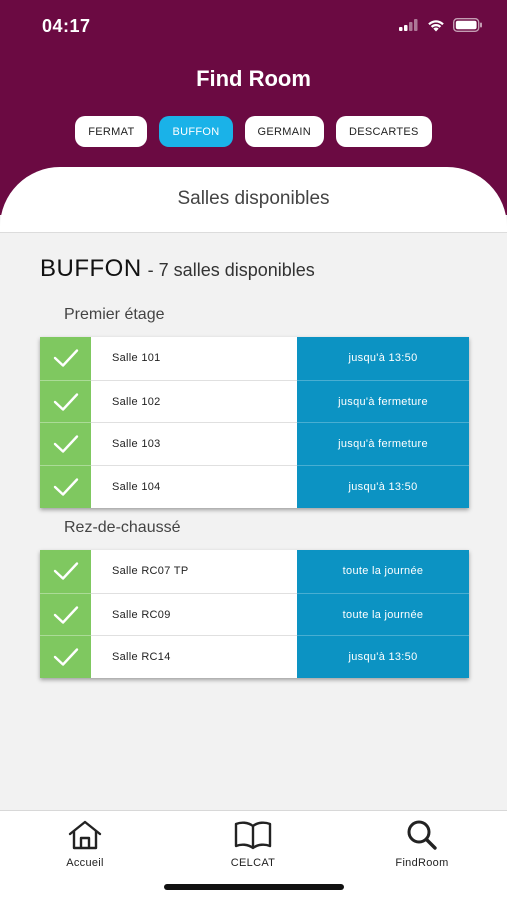  I want to click on nav-label: FindRoom, so click(422, 863).